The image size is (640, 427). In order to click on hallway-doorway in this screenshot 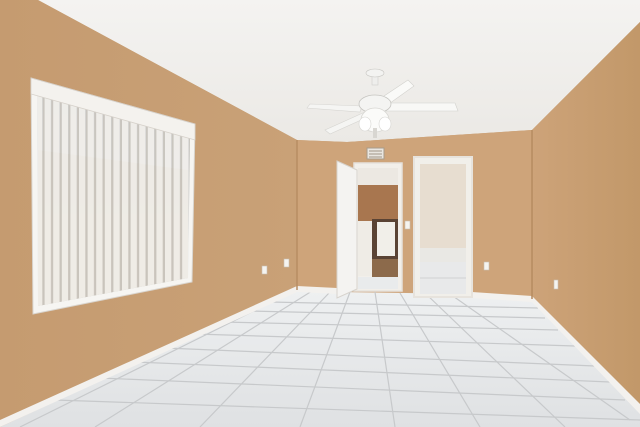, I will do `click(378, 227)`.